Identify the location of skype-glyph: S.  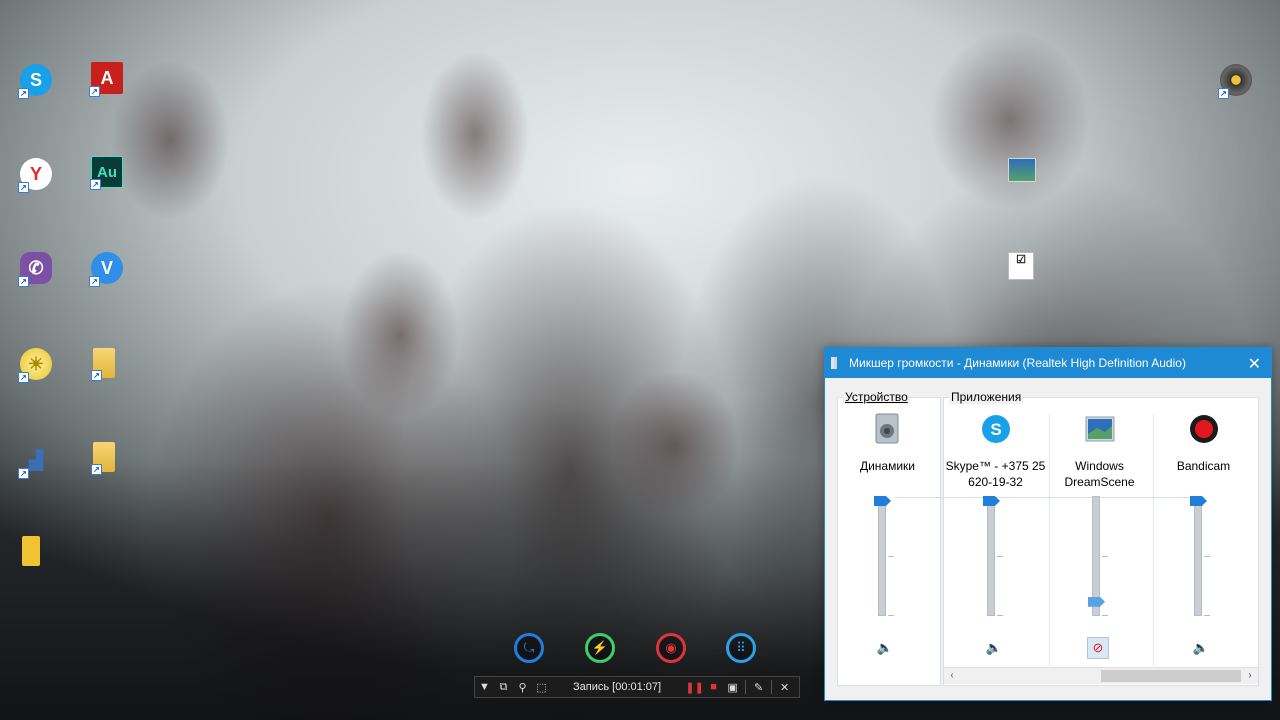
(35, 79).